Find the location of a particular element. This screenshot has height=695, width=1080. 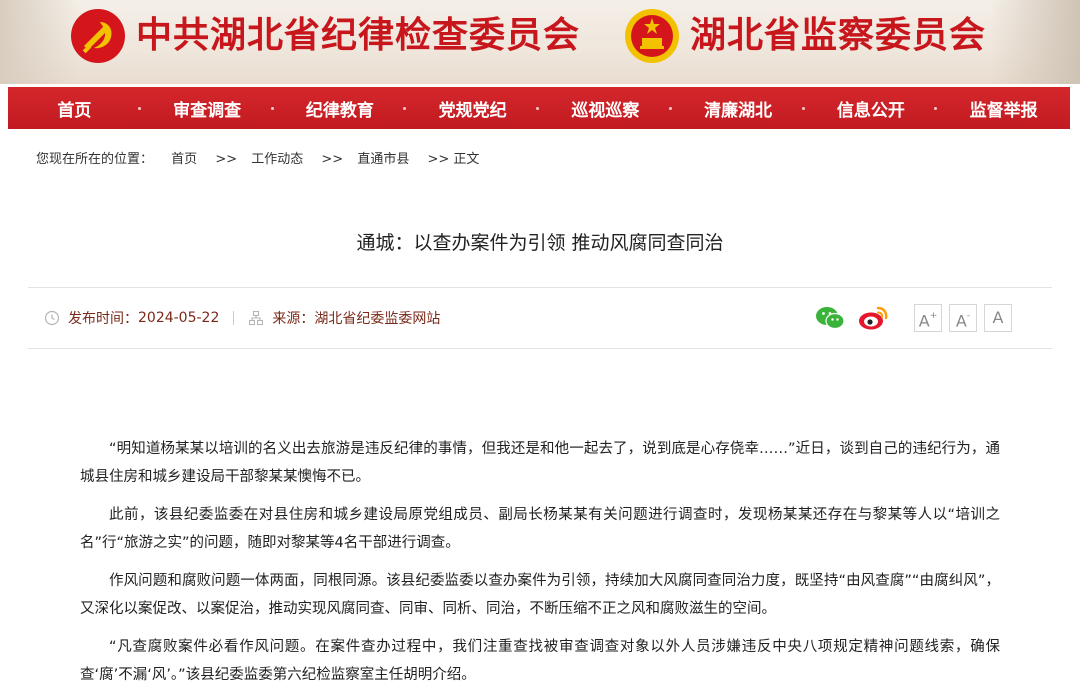

nav-item-party-regulations: 党规党纪 is located at coordinates (472, 108).